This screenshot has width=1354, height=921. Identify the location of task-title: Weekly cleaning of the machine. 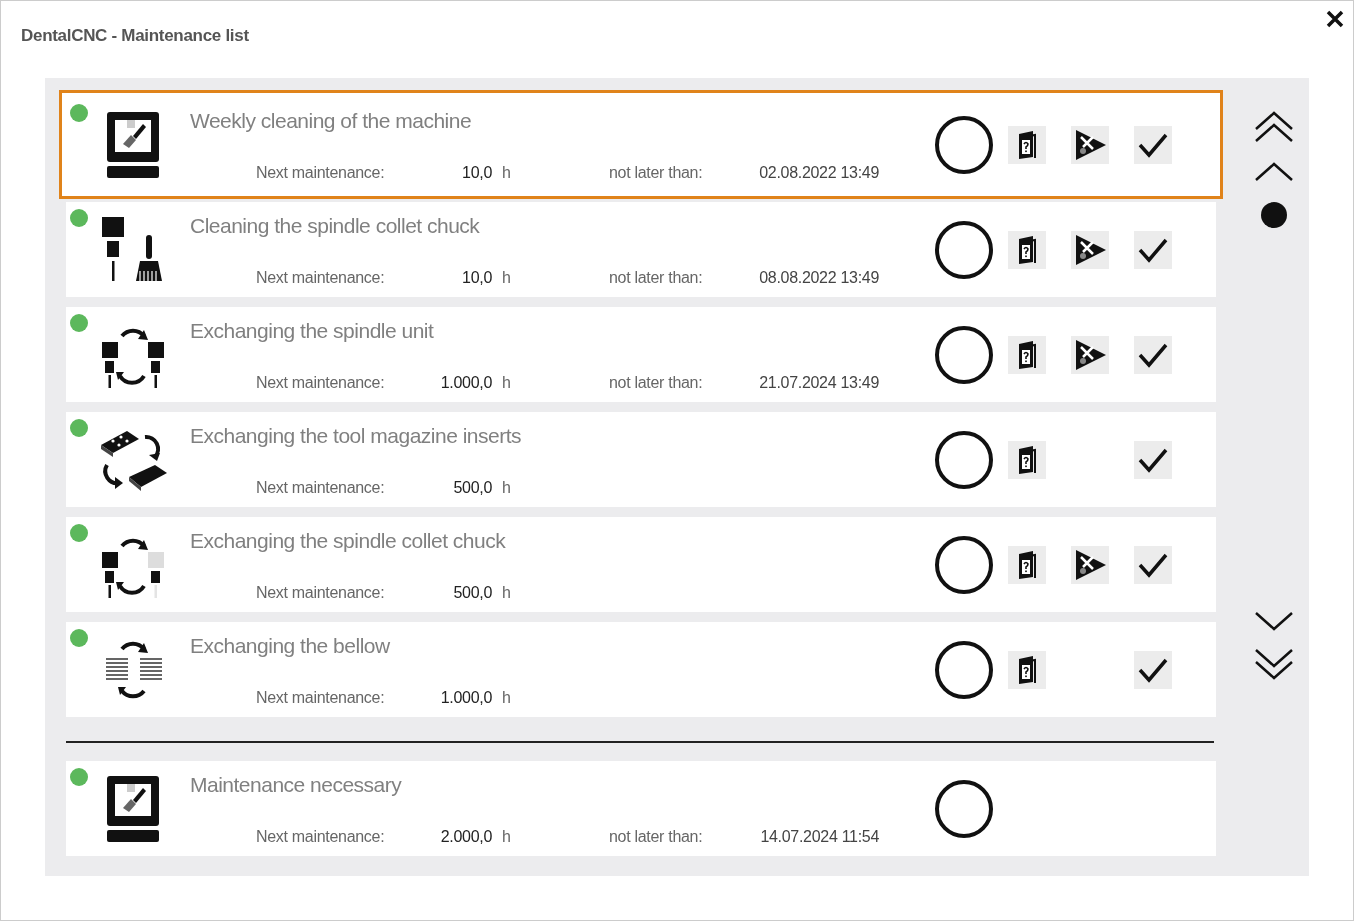
(331, 121).